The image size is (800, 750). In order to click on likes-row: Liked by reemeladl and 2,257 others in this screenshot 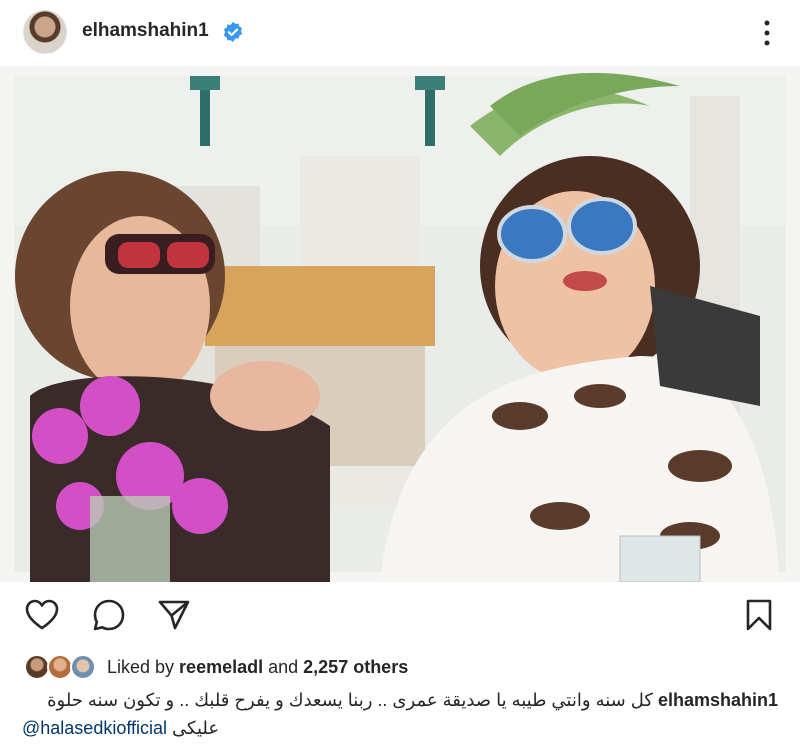, I will do `click(400, 667)`.